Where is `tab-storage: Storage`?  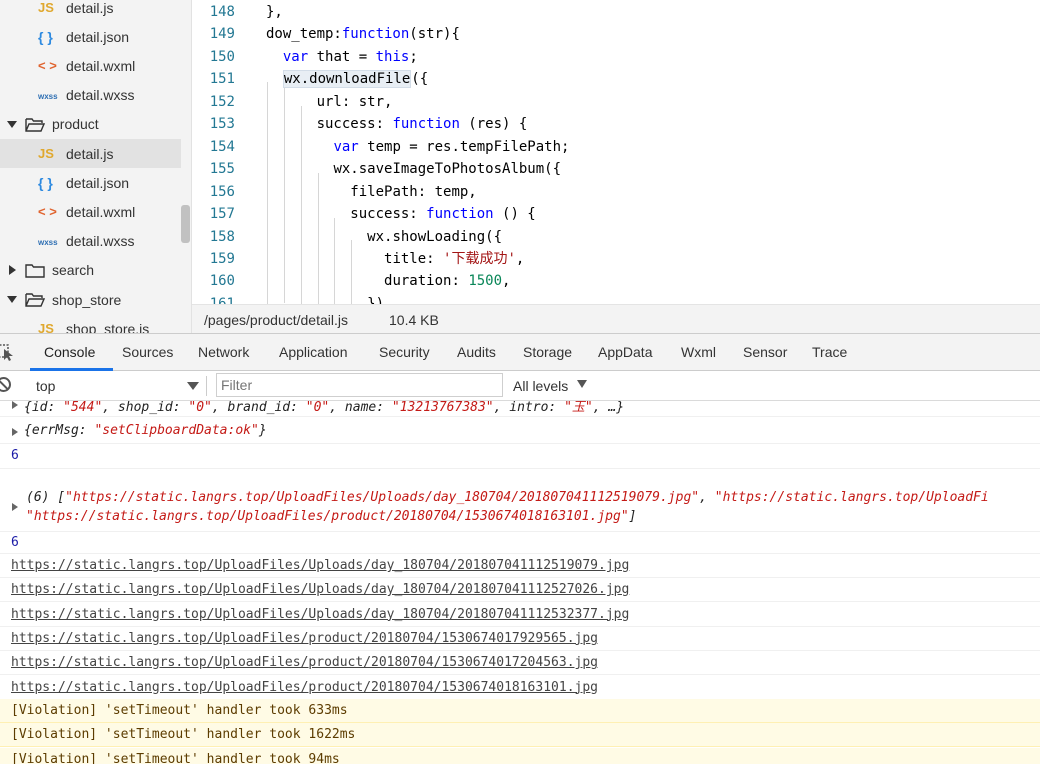
tab-storage: Storage is located at coordinates (547, 352).